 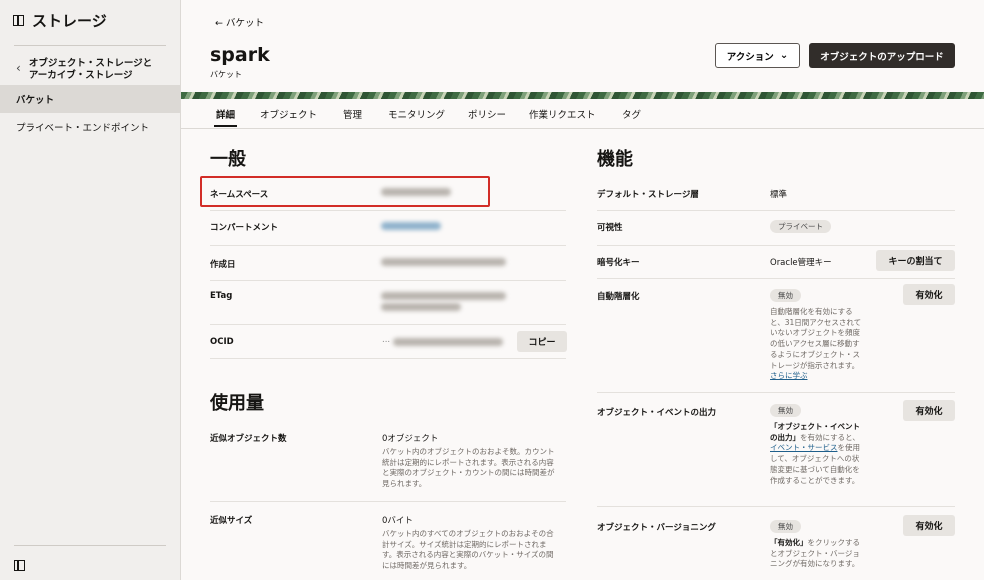 I want to click on tab-policies: ポリシー, so click(x=487, y=114).